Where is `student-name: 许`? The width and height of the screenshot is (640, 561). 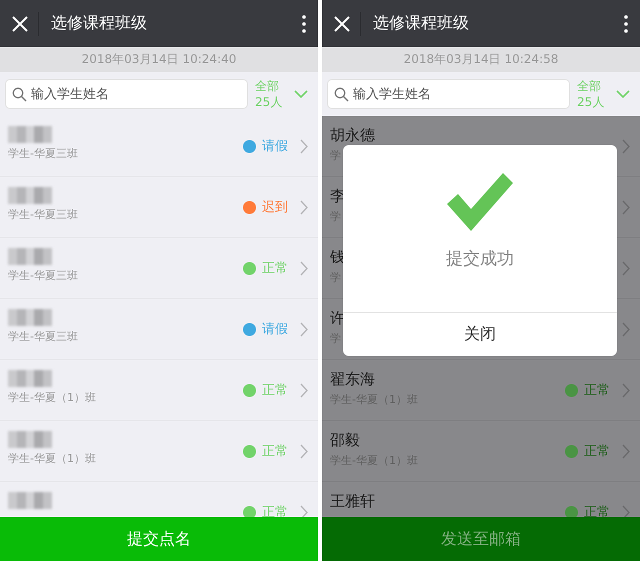 student-name: 许 is located at coordinates (337, 318).